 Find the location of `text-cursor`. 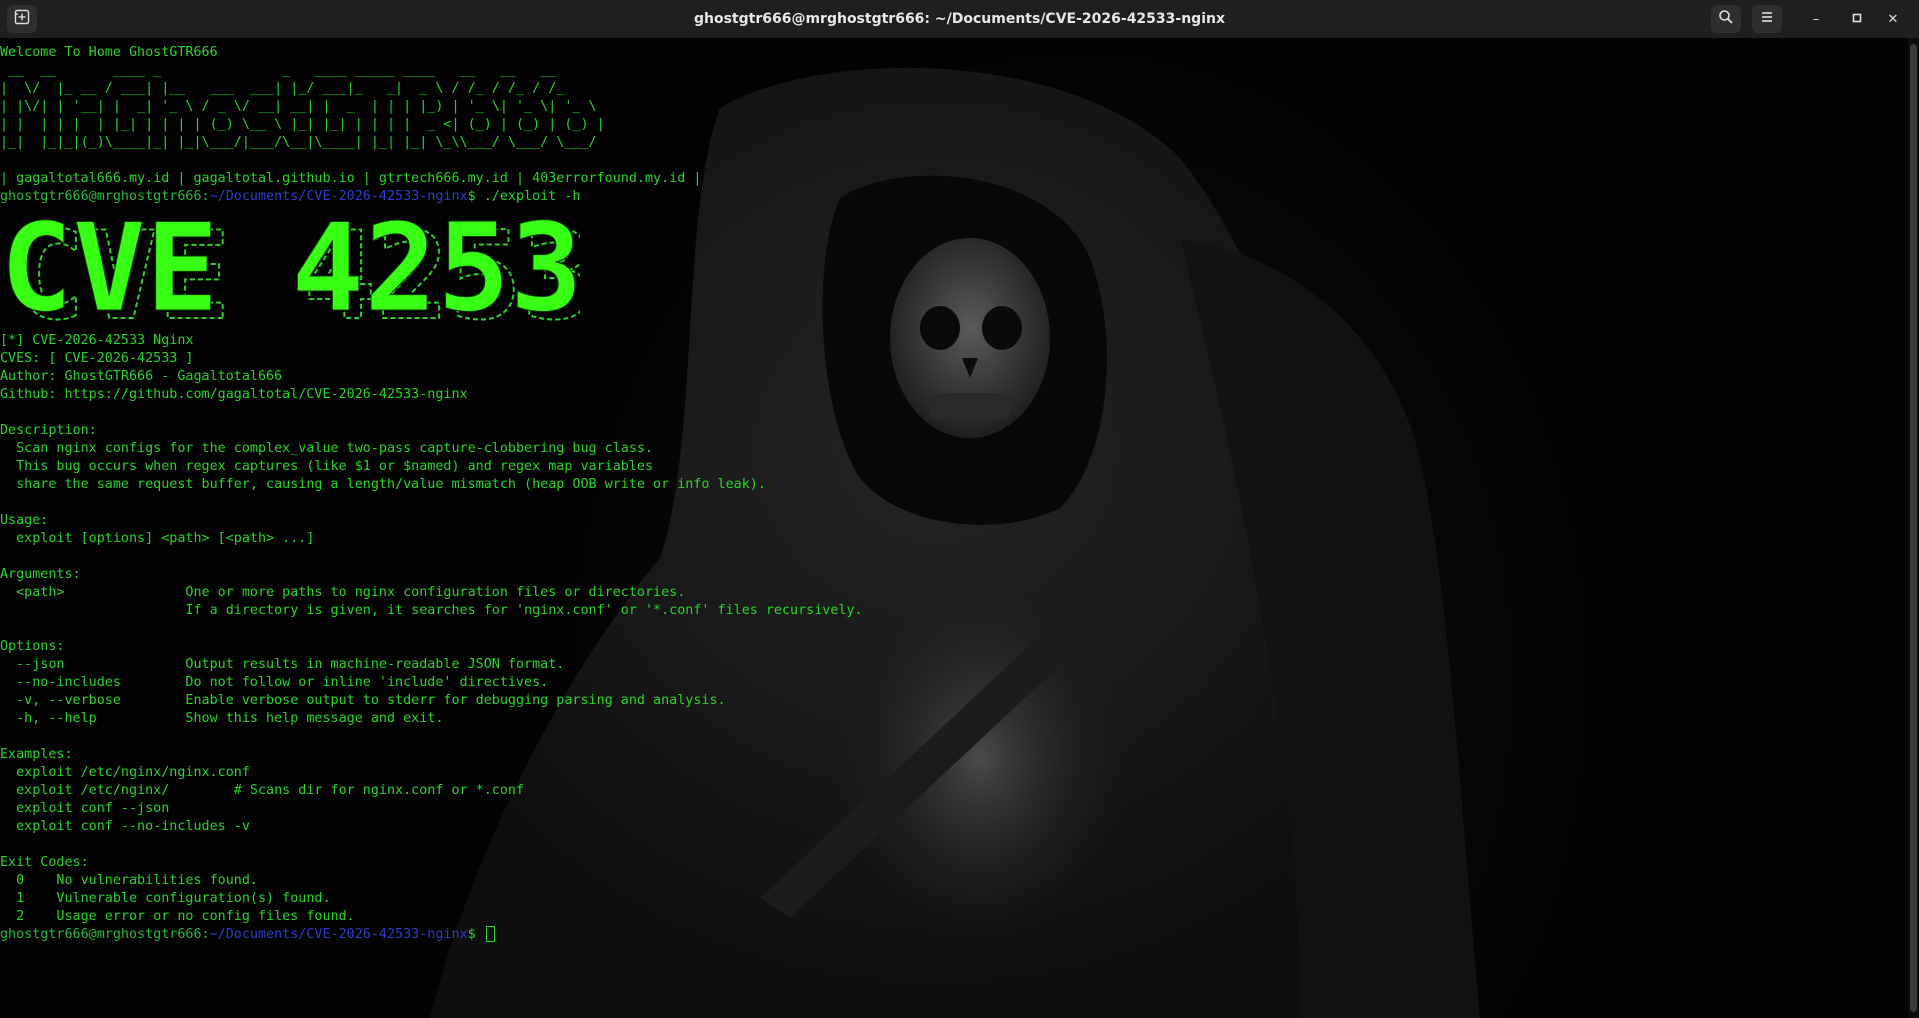

text-cursor is located at coordinates (490, 934).